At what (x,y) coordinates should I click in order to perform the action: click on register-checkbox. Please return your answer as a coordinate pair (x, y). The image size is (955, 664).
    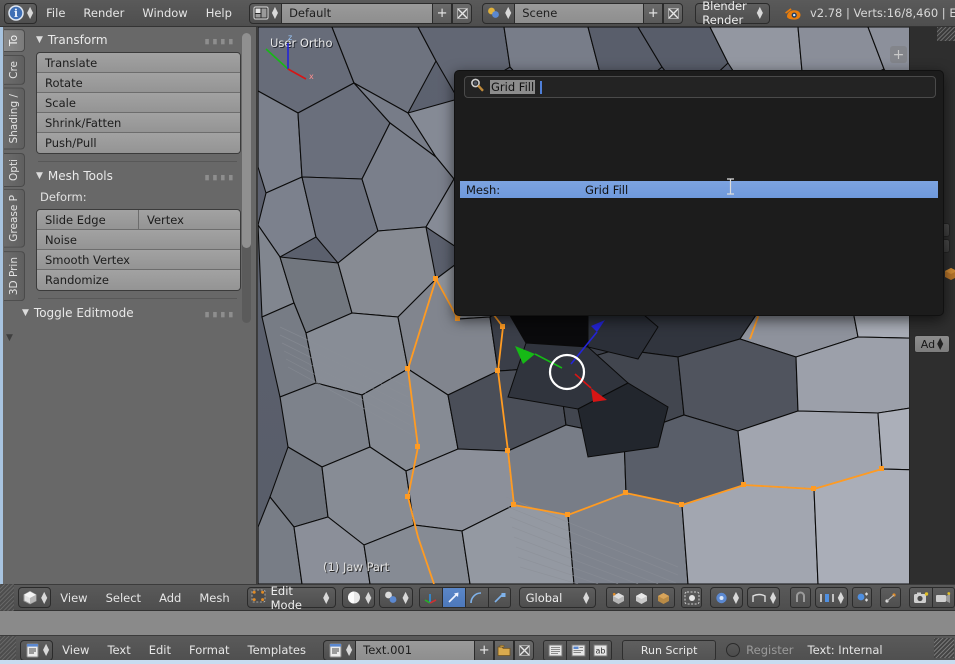
    Looking at the image, I should click on (733, 650).